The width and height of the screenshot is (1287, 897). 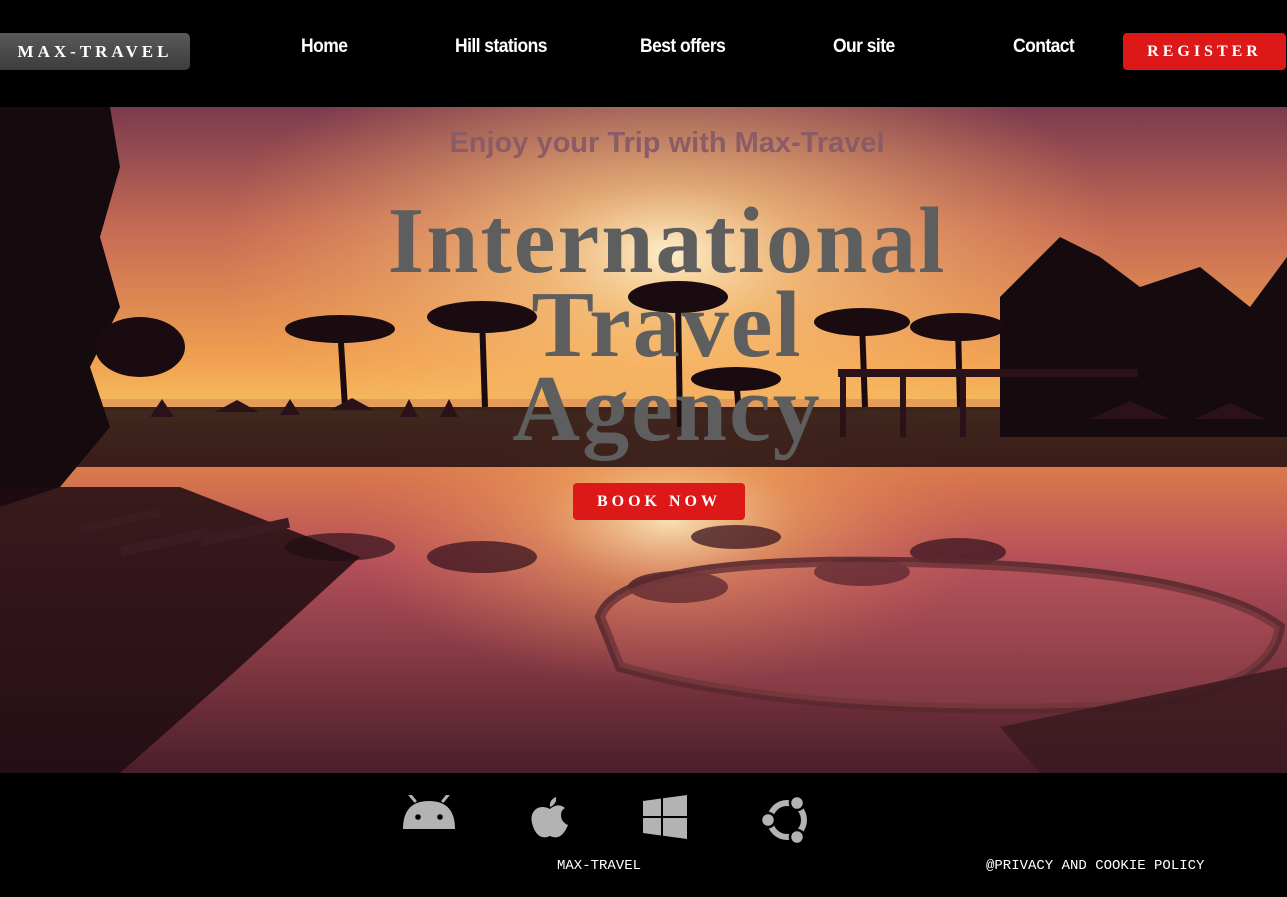 I want to click on nav-contact: Contact, so click(x=1044, y=50).